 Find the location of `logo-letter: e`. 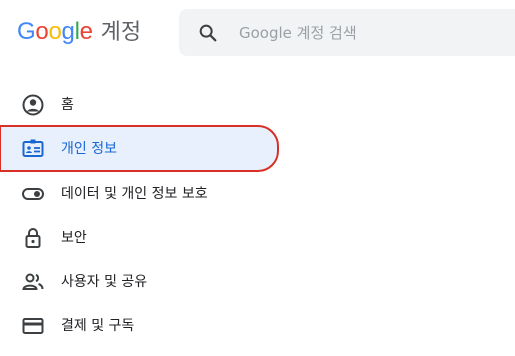

logo-letter: e is located at coordinates (86, 31).